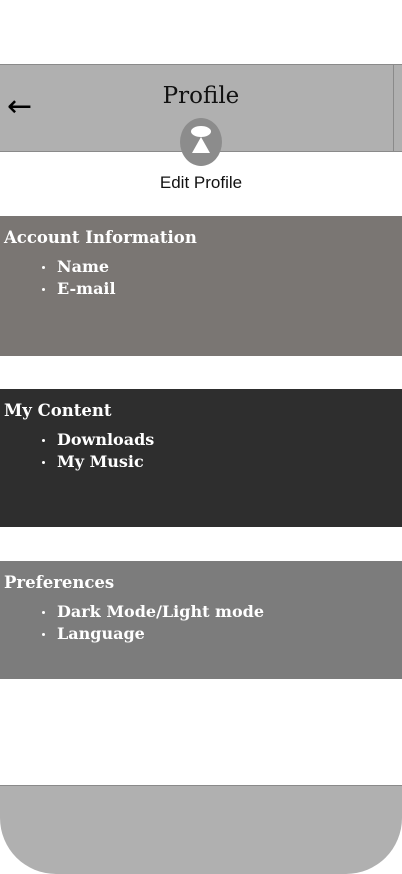  I want to click on preferences-list: Dark Mode/Light mode Language, so click(151, 623).